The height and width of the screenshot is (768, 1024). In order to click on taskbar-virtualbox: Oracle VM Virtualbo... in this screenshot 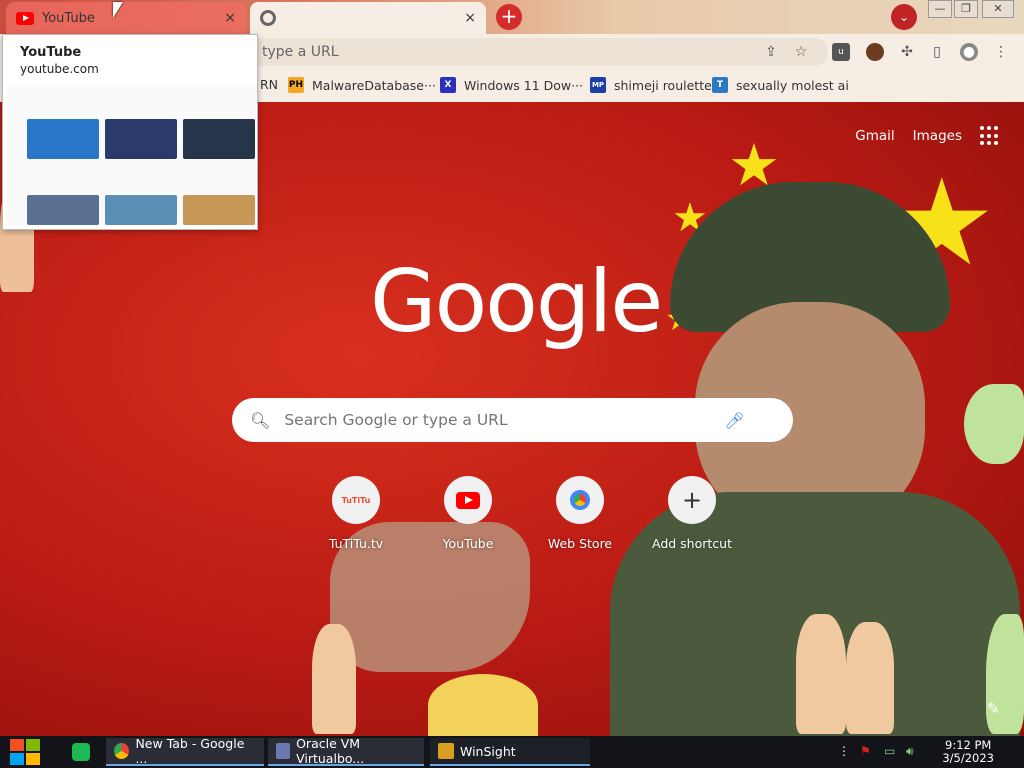, I will do `click(346, 751)`.